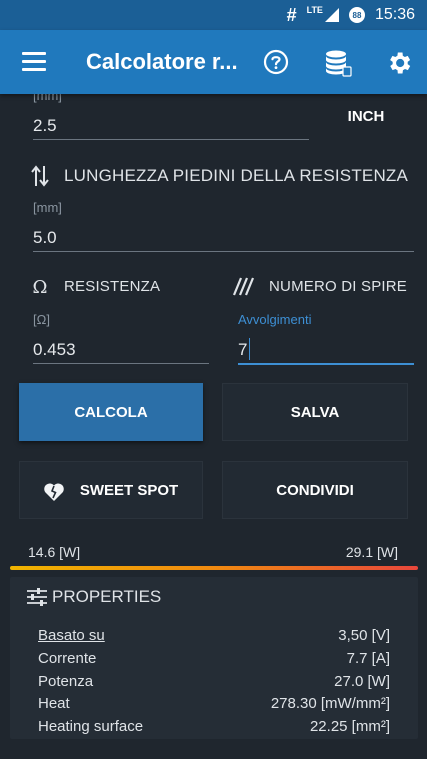  What do you see at coordinates (214, 681) in the screenshot?
I see `prop-row: Potenza 27.0 [W]` at bounding box center [214, 681].